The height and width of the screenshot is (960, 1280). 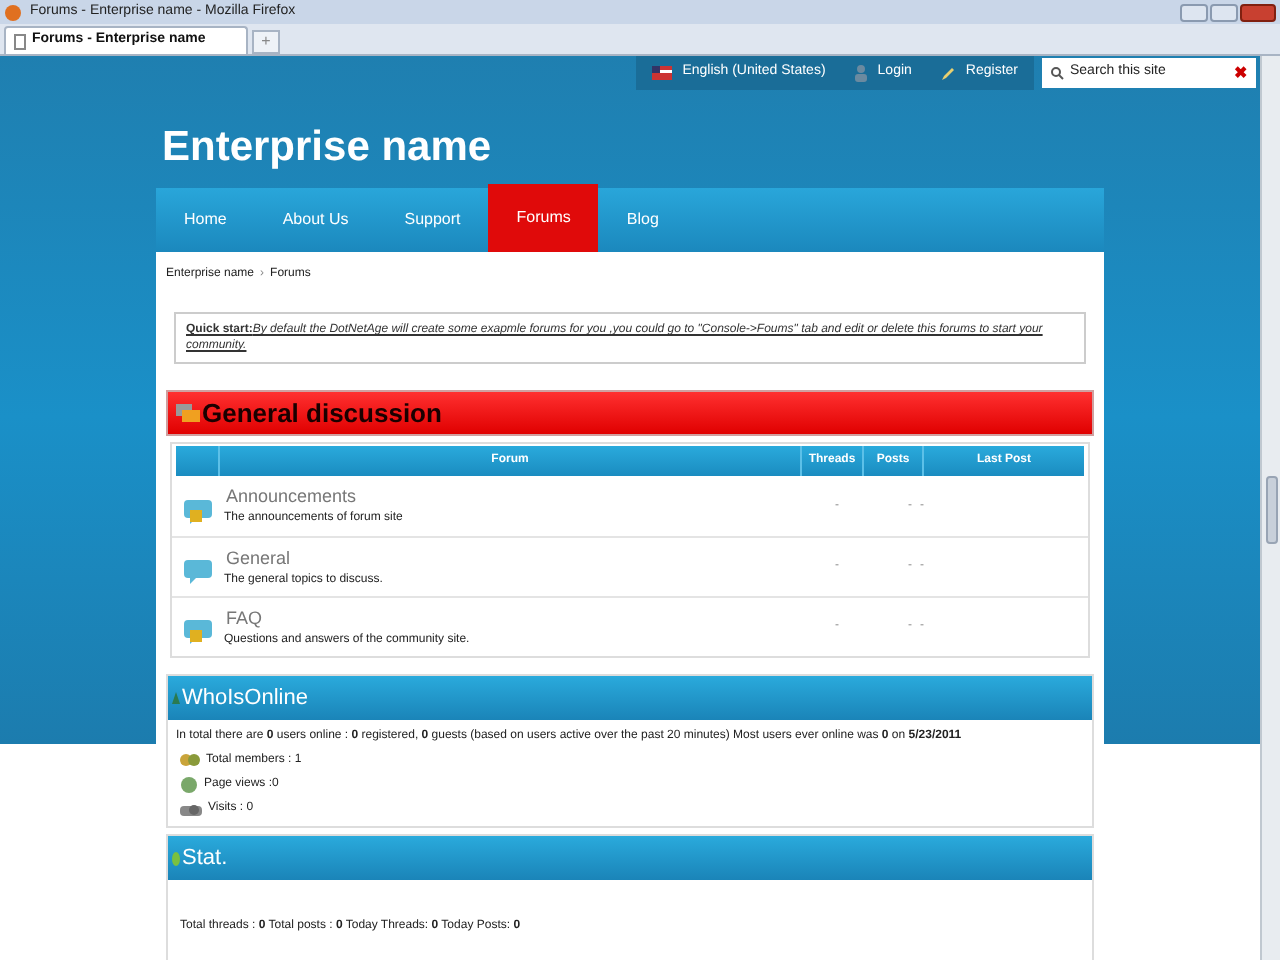 I want to click on nav-tab: Blog, so click(x=642, y=220).